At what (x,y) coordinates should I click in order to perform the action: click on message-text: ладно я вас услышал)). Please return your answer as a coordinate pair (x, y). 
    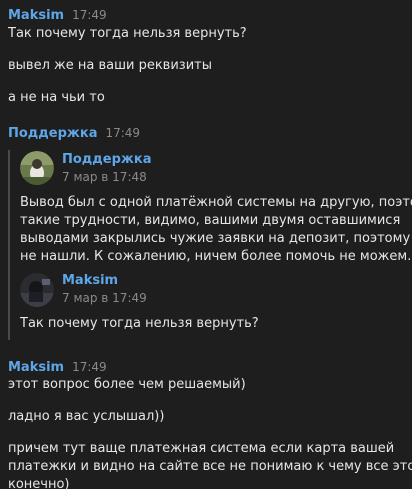
    Looking at the image, I should click on (86, 416).